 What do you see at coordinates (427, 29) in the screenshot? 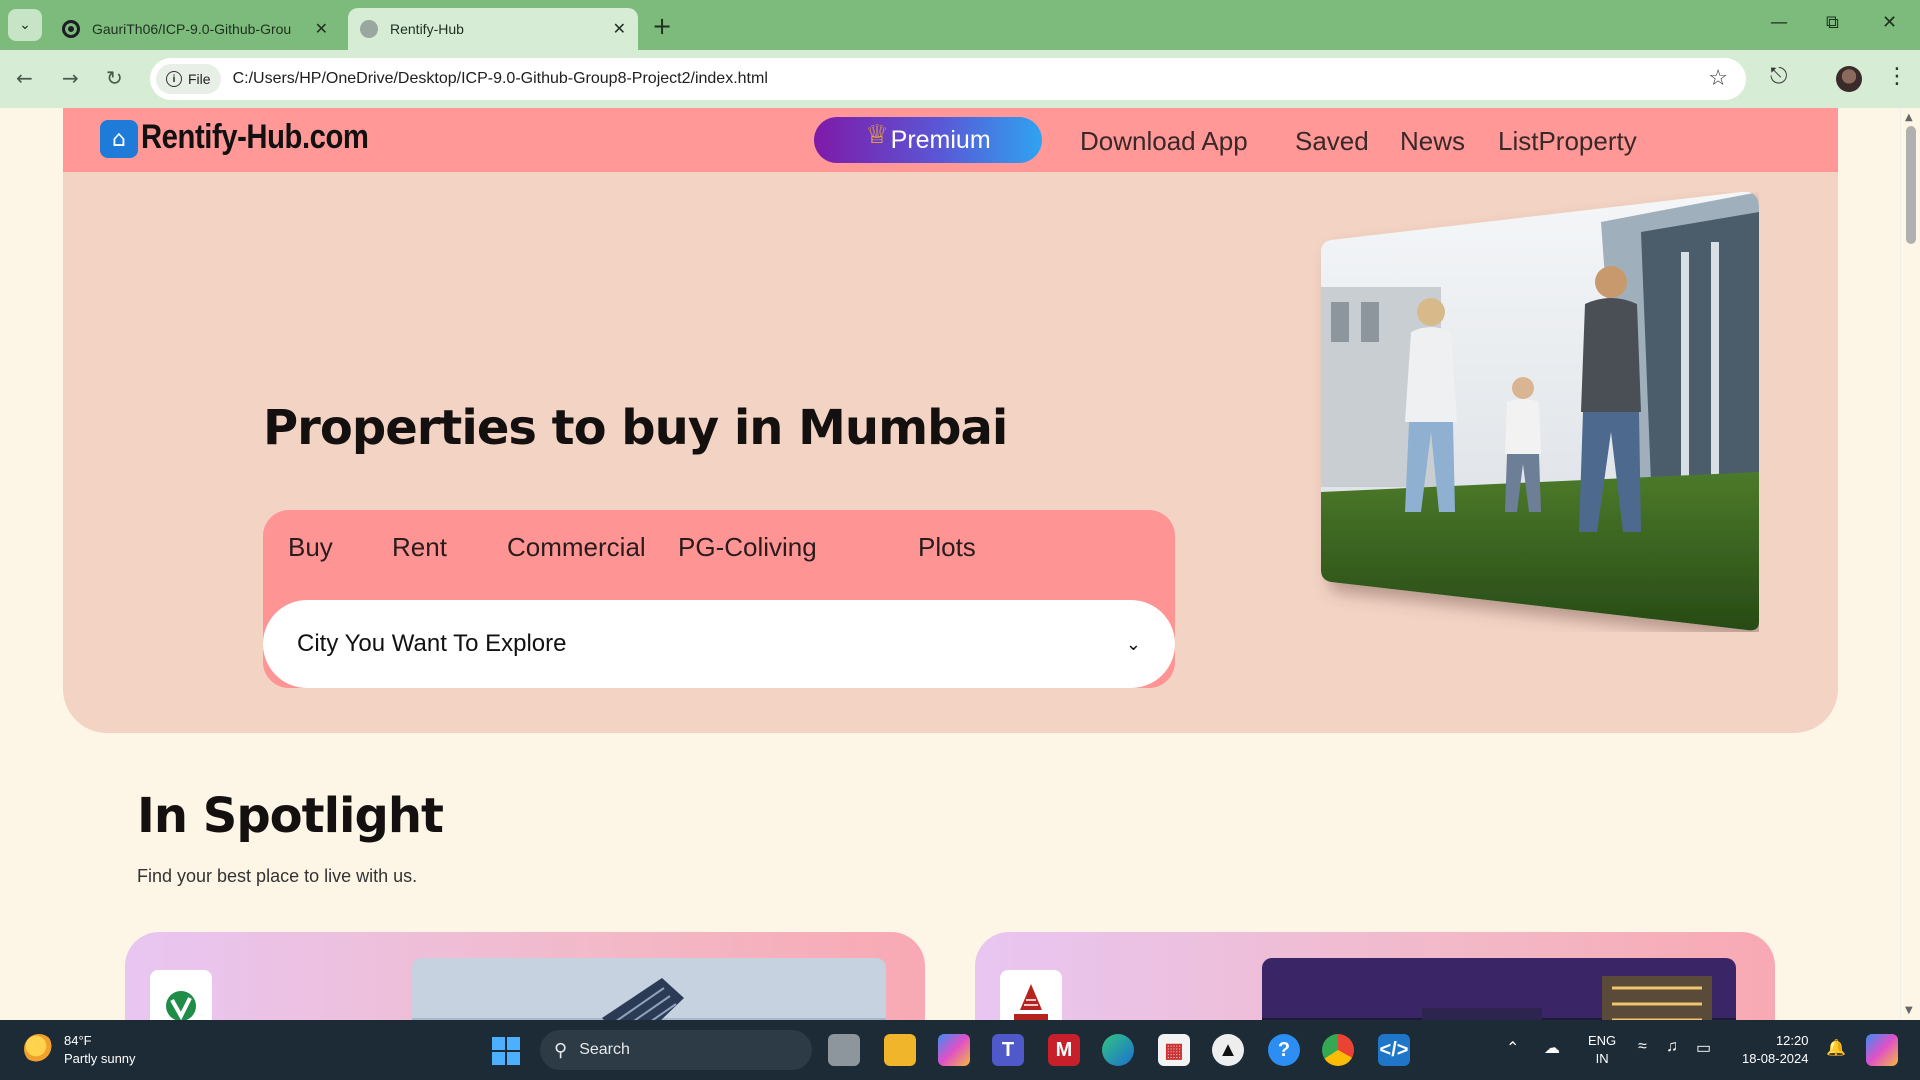
I see `tab-title: Rentify-Hub` at bounding box center [427, 29].